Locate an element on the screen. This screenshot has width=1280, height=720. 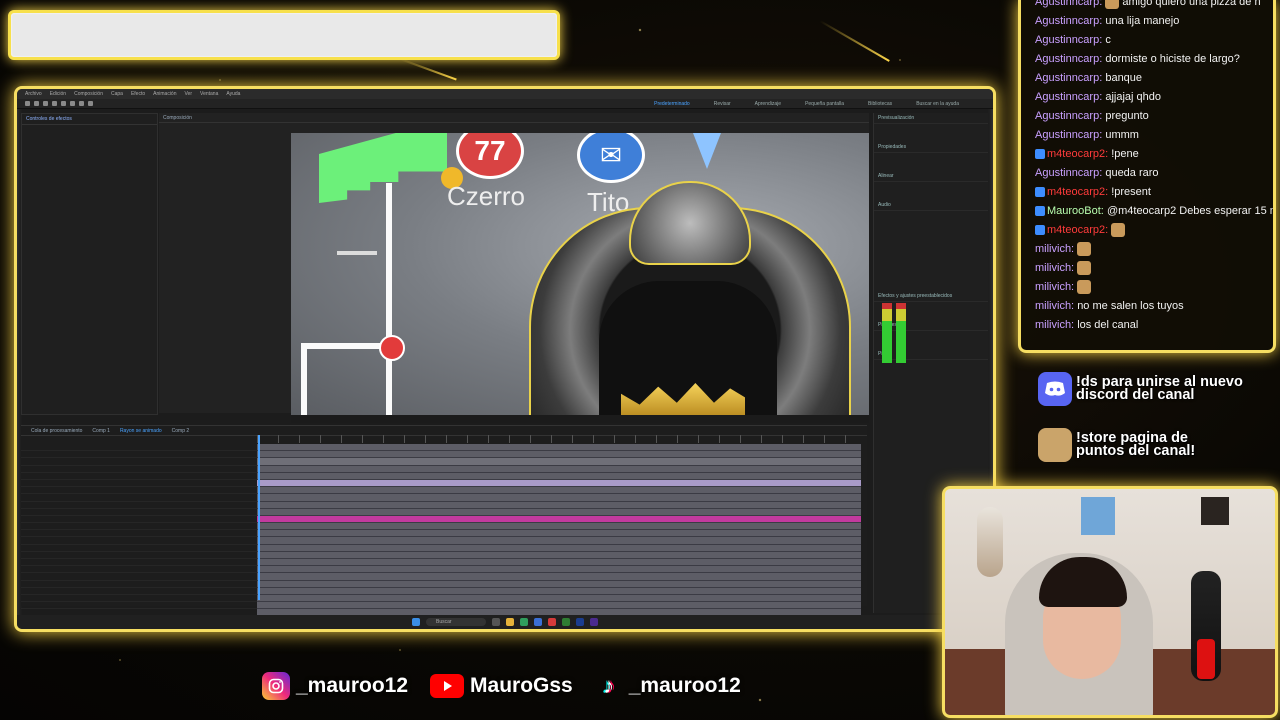
workspace-tab: Pequeña pantalla is located at coordinates (824, 104).